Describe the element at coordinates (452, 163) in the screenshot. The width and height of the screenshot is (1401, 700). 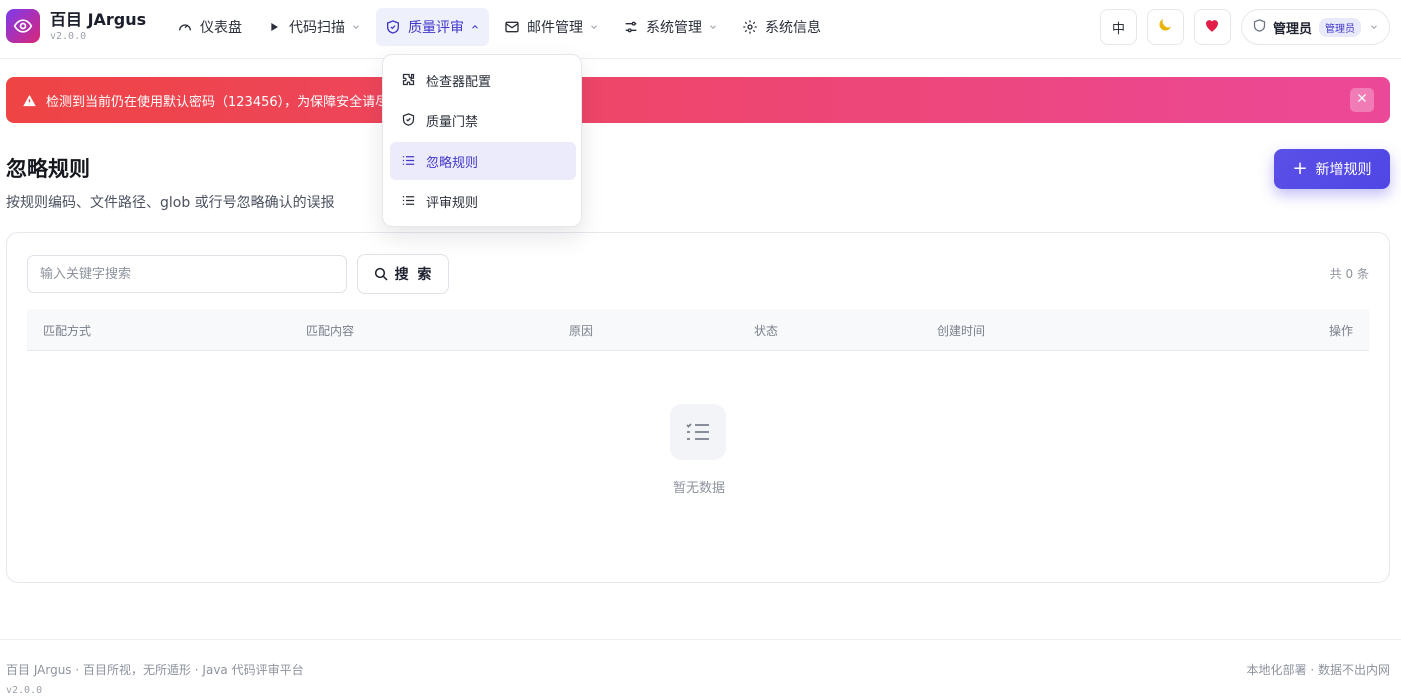
I see `menu-item-label: 忽略规则` at that location.